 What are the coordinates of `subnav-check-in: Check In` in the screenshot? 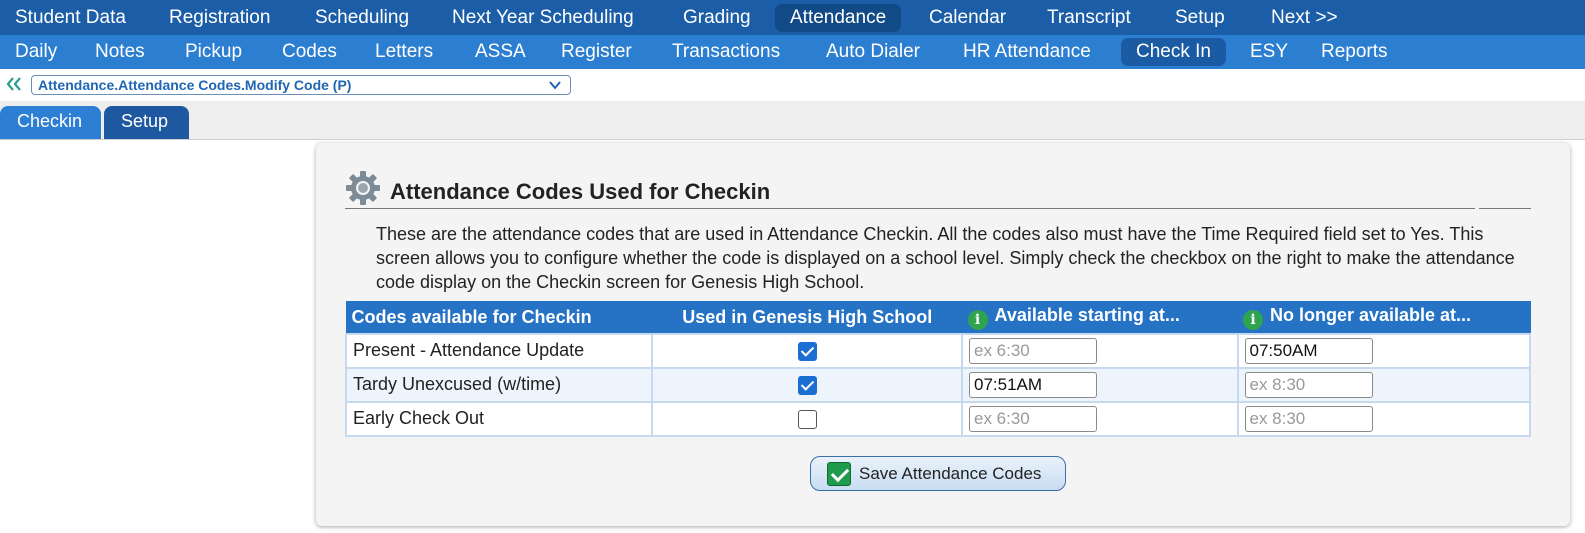 It's located at (1173, 52).